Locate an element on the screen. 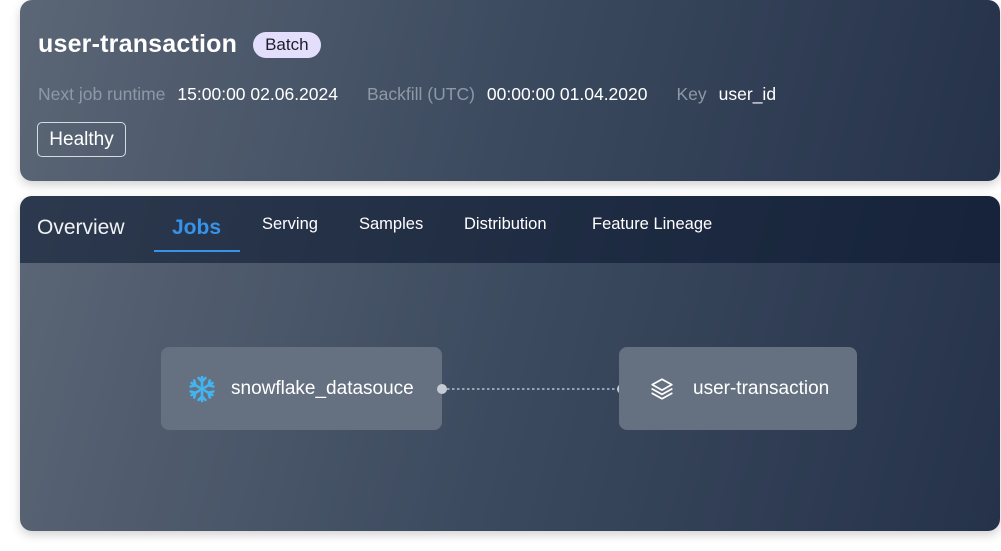 This screenshot has width=1001, height=551. next-job-runtime-label: Next job runtime is located at coordinates (102, 94).